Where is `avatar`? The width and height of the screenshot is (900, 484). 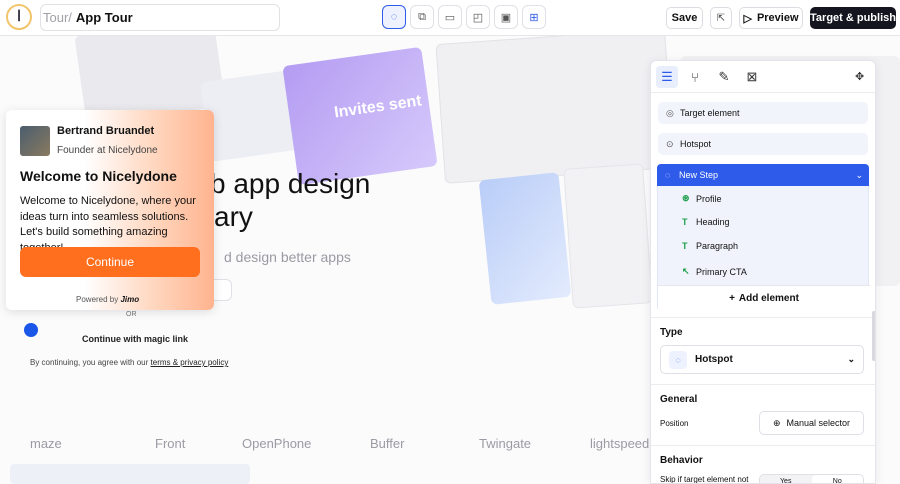
avatar is located at coordinates (35, 141).